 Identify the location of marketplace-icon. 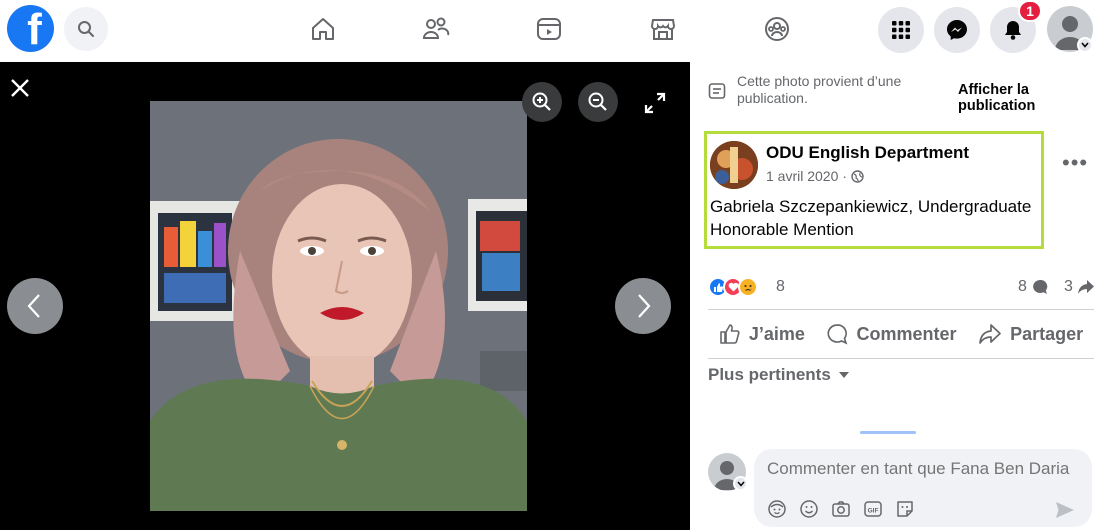
(663, 29).